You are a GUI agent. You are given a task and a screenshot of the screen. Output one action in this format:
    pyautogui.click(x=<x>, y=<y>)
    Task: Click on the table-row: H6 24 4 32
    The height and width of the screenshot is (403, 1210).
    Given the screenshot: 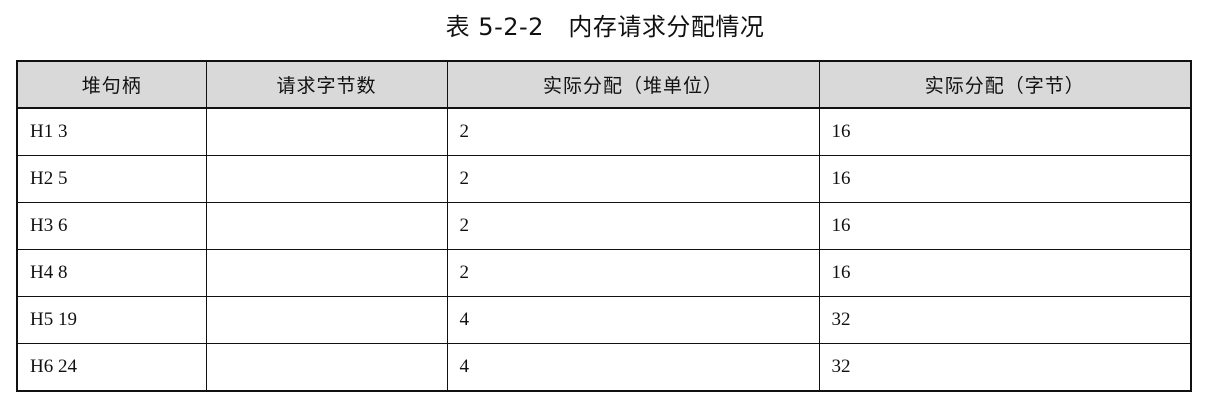 What is the action you would take?
    pyautogui.click(x=604, y=367)
    